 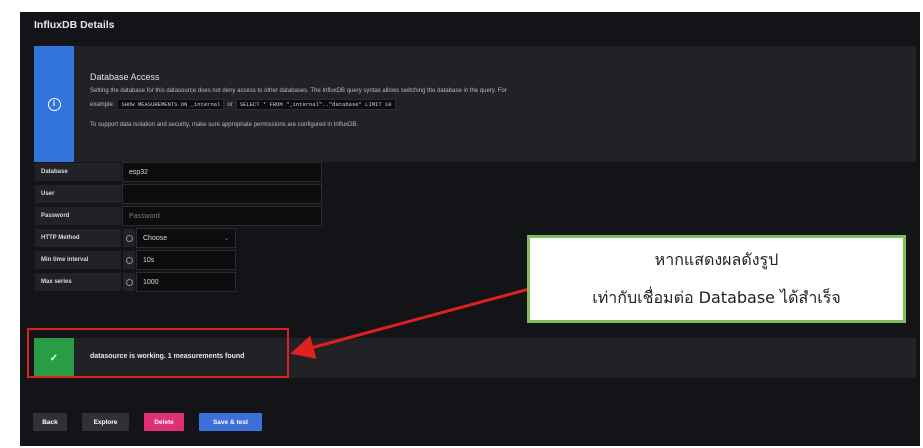 I want to click on highlight-box, so click(x=158, y=353).